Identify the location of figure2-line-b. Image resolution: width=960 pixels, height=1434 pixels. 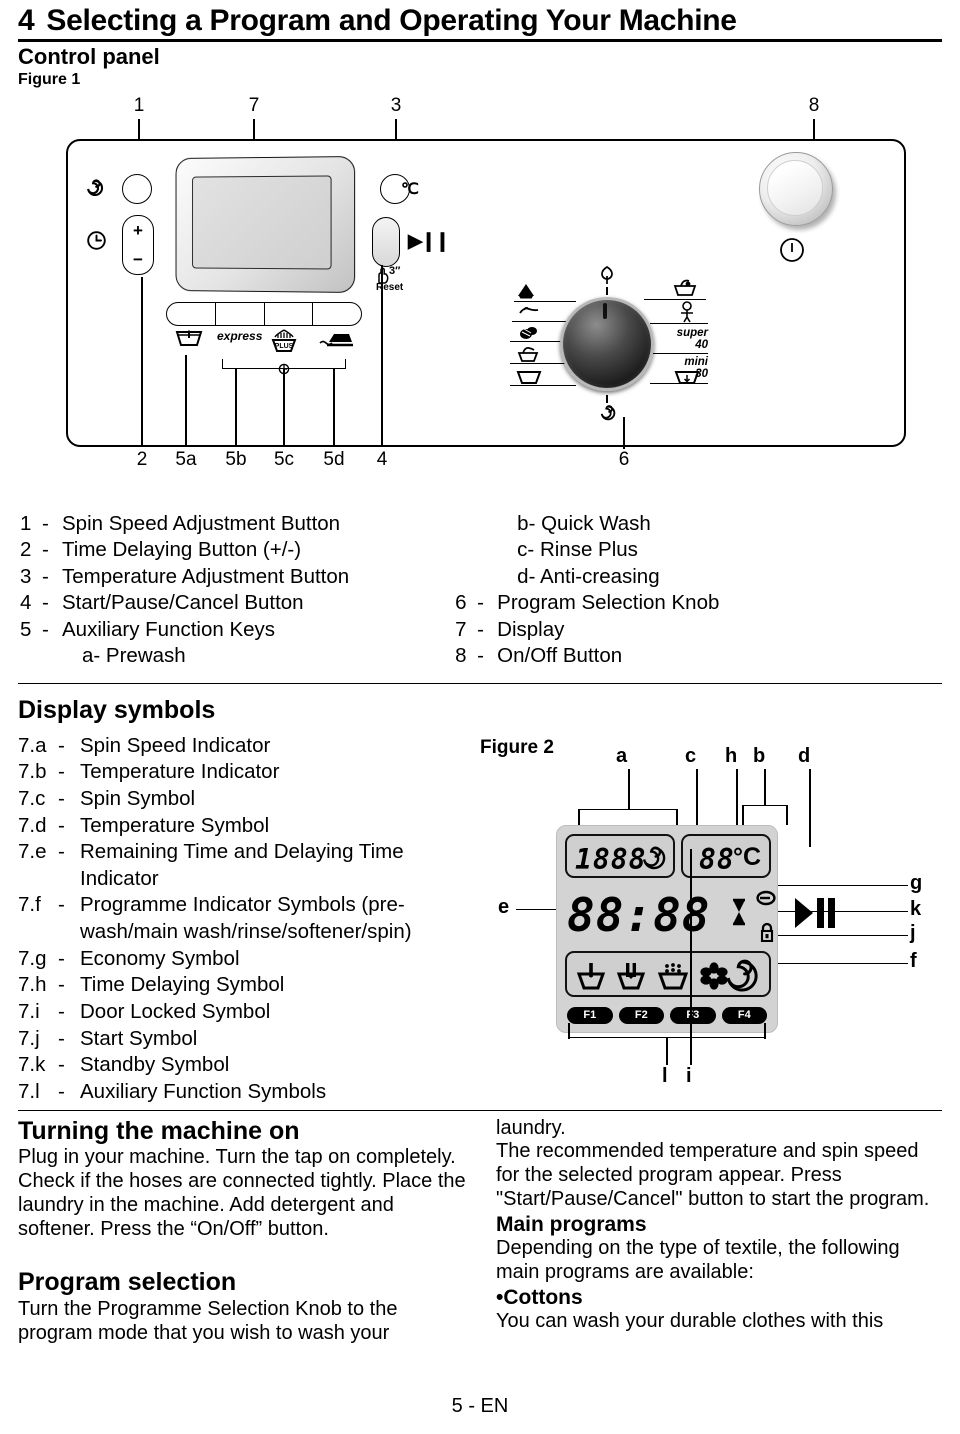
(765, 786).